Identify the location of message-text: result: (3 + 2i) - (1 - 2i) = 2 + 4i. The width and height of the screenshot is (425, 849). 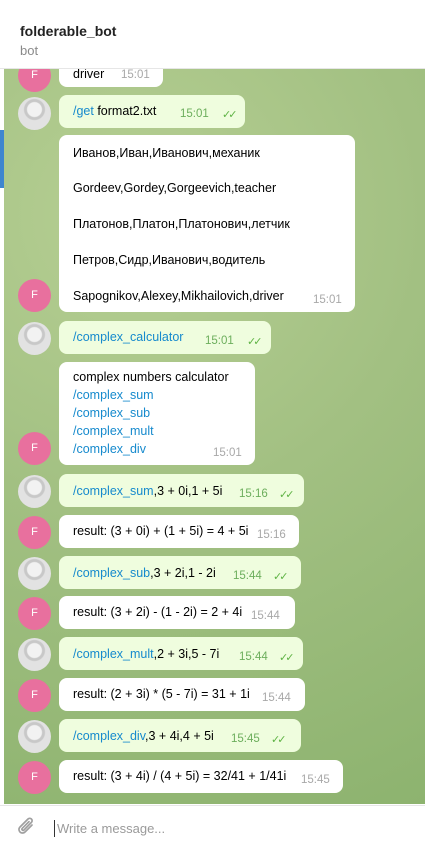
(158, 612).